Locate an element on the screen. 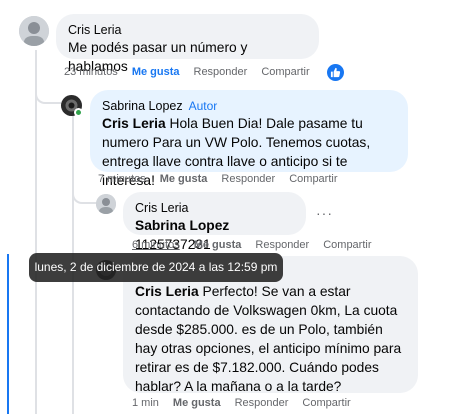 The width and height of the screenshot is (463, 414). like-reaction-icon is located at coordinates (335, 72).